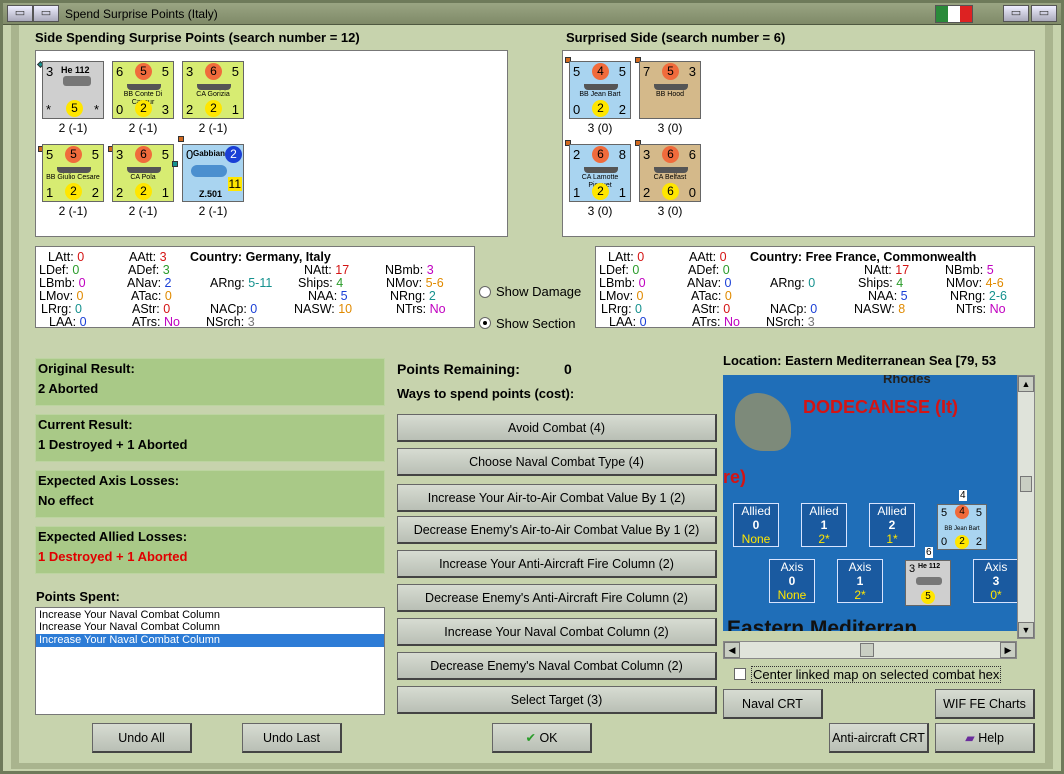  What do you see at coordinates (824, 525) in the screenshot?
I see `allied-column-1: Allied 1 2*` at bounding box center [824, 525].